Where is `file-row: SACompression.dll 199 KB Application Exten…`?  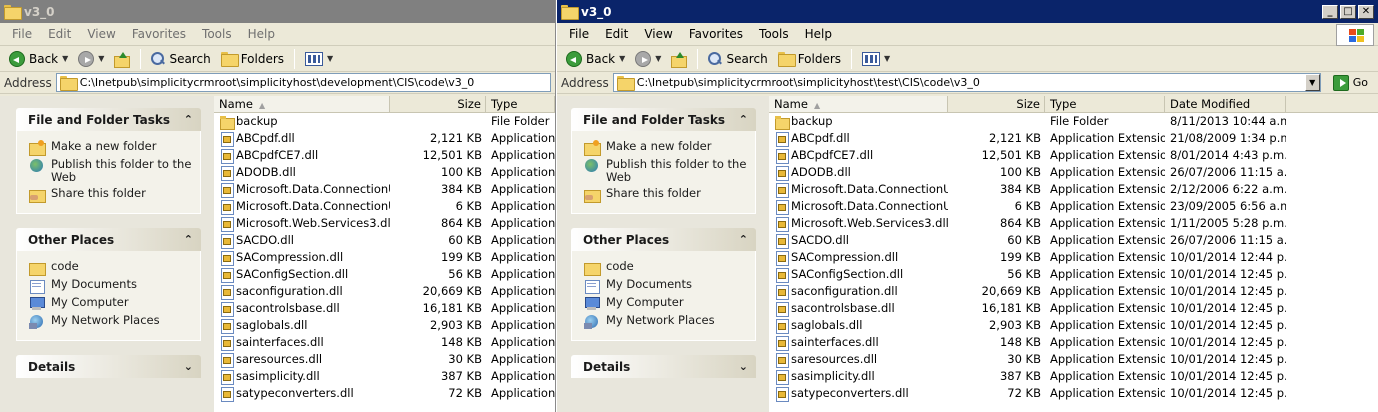 file-row: SACompression.dll 199 KB Application Exten… is located at coordinates (1073, 257).